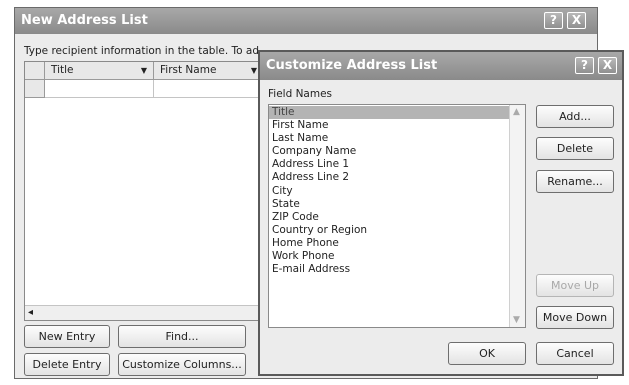 This screenshot has width=629, height=385. What do you see at coordinates (516, 320) in the screenshot?
I see `scroll-down-arrow-icon: ▼` at bounding box center [516, 320].